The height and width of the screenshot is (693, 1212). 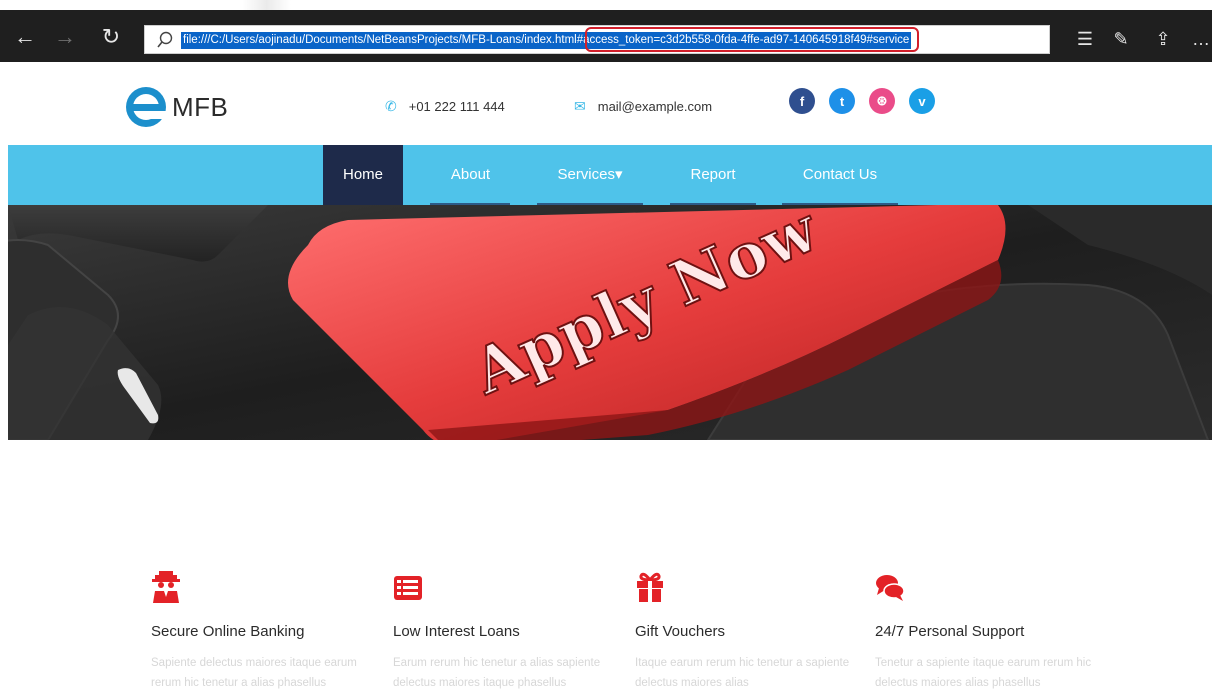 I want to click on facebook-icon: f, so click(x=802, y=101).